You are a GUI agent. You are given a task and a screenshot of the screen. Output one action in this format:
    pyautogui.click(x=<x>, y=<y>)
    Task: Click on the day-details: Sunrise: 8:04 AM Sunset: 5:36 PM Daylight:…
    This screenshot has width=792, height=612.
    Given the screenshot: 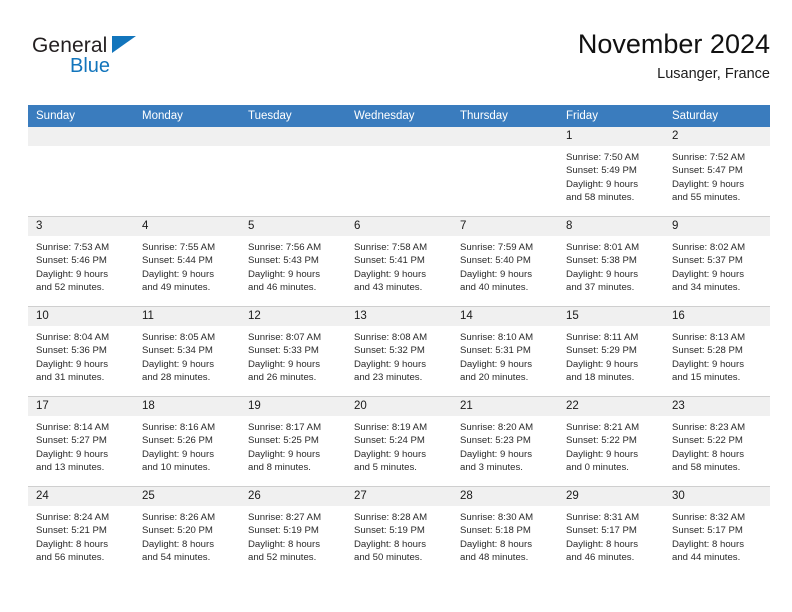 What is the action you would take?
    pyautogui.click(x=81, y=355)
    